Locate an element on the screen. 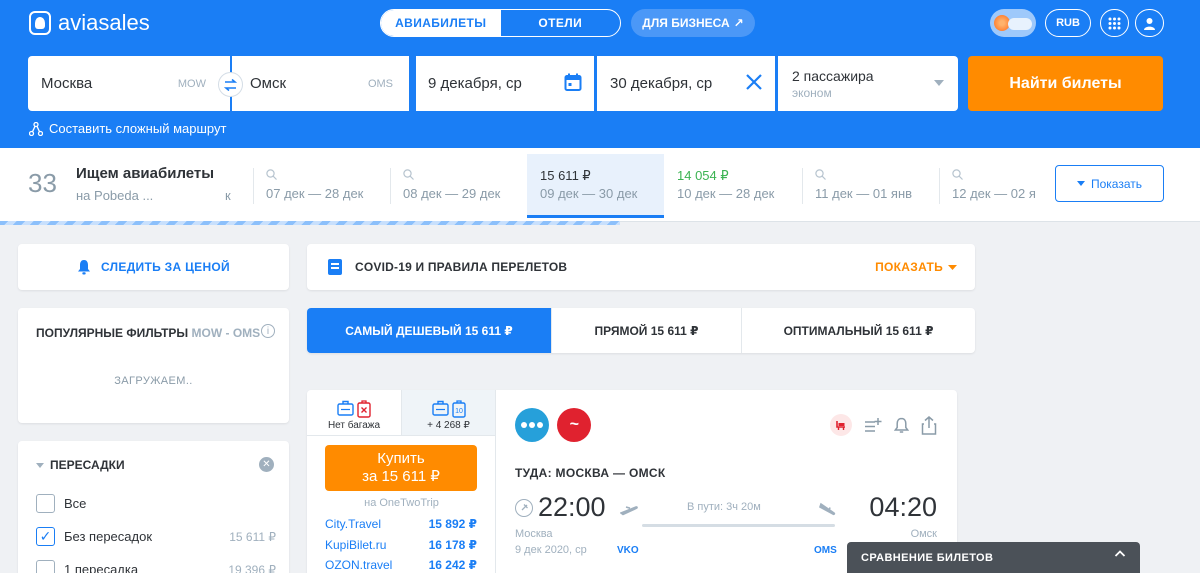  origin-value: Москва is located at coordinates (67, 83).